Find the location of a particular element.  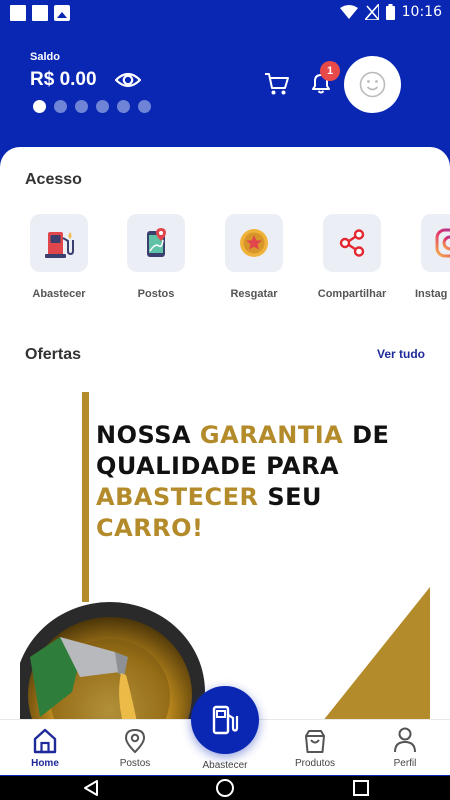

shortcut-compartilhar: Compartilhar is located at coordinates (352, 257).